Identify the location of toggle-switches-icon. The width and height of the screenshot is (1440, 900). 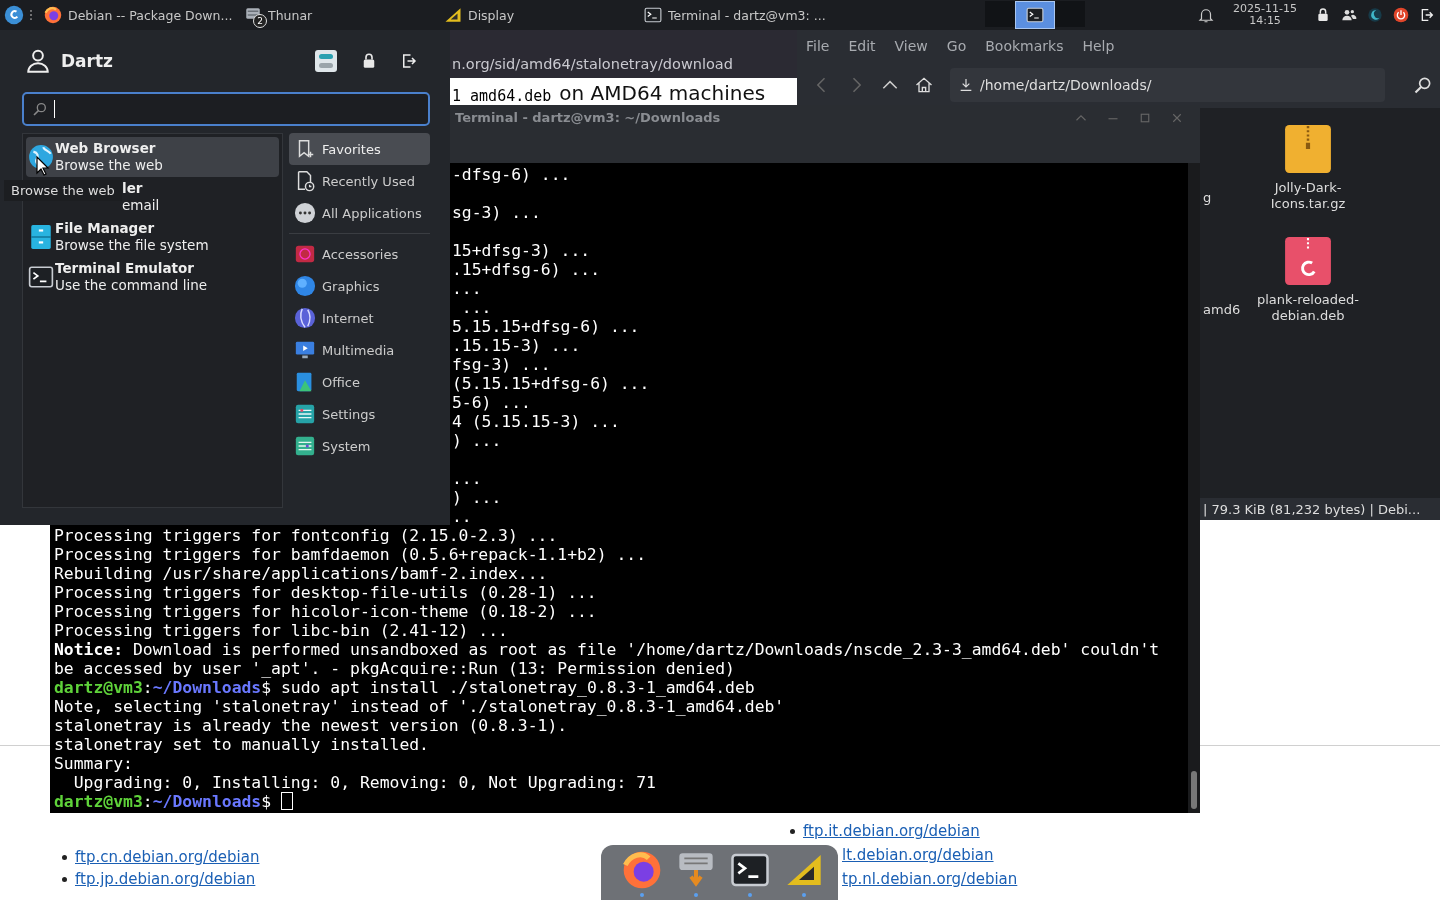
(326, 61).